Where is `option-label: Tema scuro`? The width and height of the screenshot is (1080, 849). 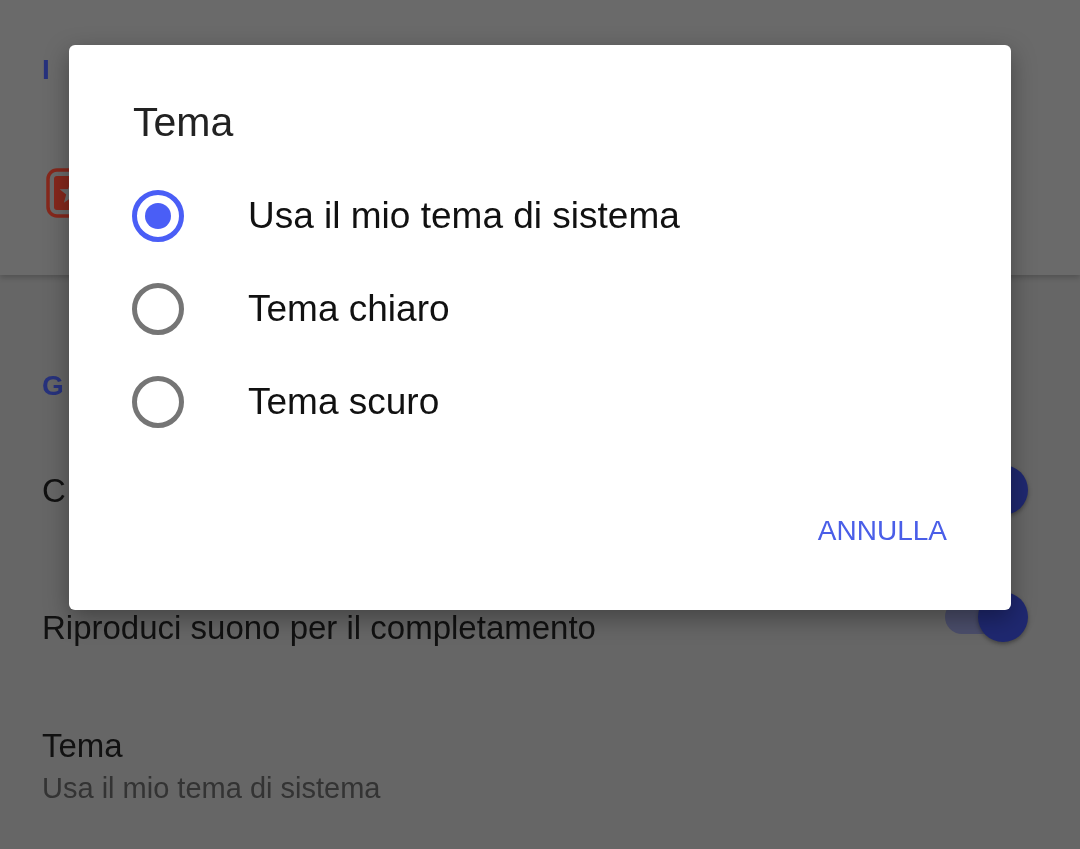
option-label: Tema scuro is located at coordinates (344, 401).